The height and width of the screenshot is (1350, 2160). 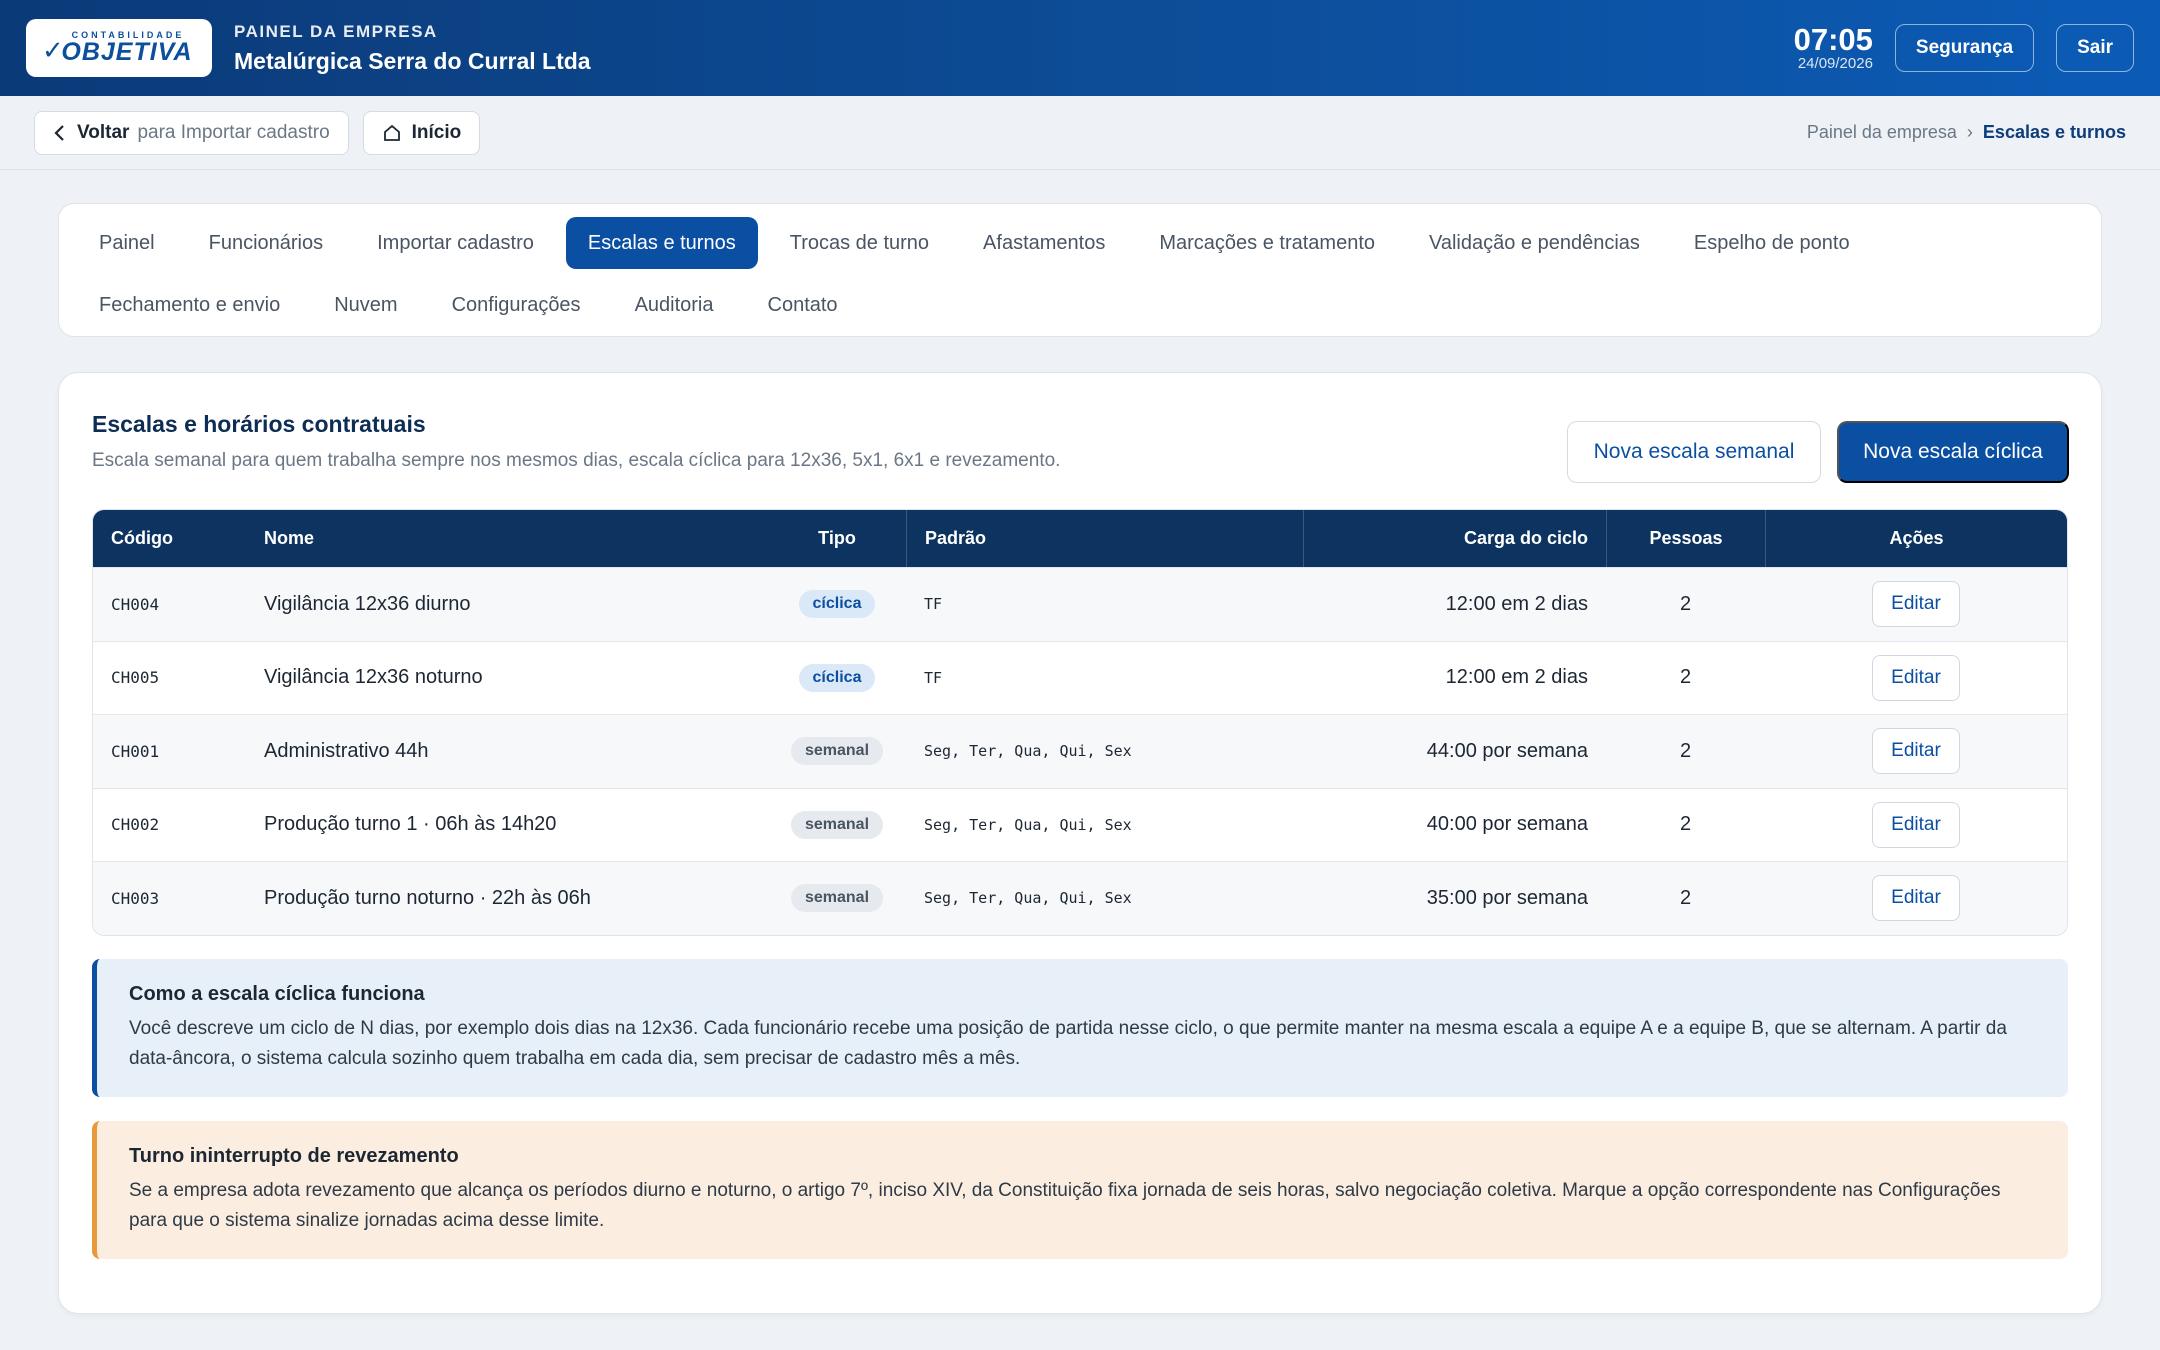 I want to click on shift-note-title: Turno ininterrupto de revezamento, so click(x=294, y=1156).